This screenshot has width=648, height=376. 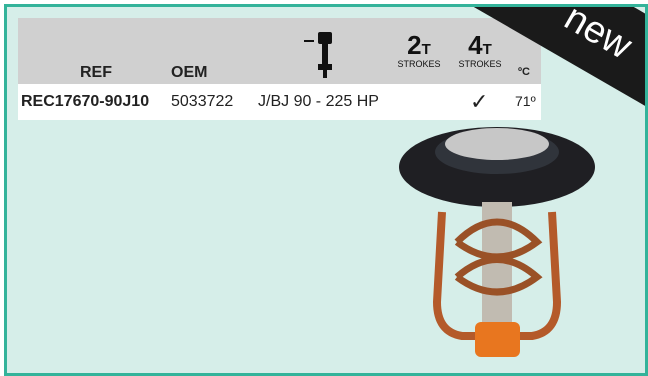 I want to click on ref-value: REC17670-90J10, so click(x=85, y=101).